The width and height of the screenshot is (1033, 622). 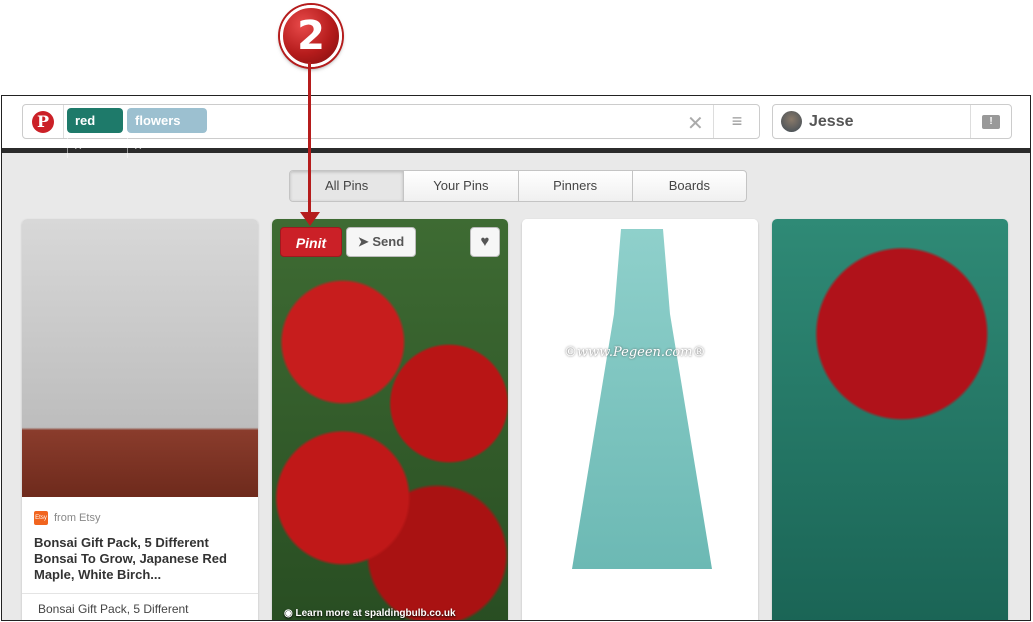 I want to click on heart-icon: ♥, so click(x=485, y=241).